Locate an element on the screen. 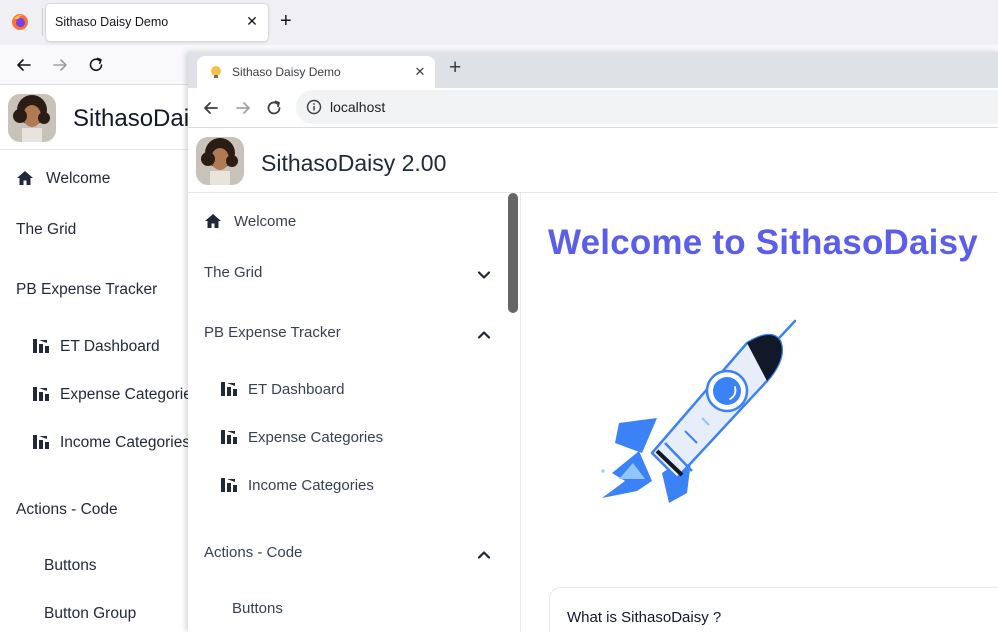  chrome-toolbar: localhost is located at coordinates (593, 108).